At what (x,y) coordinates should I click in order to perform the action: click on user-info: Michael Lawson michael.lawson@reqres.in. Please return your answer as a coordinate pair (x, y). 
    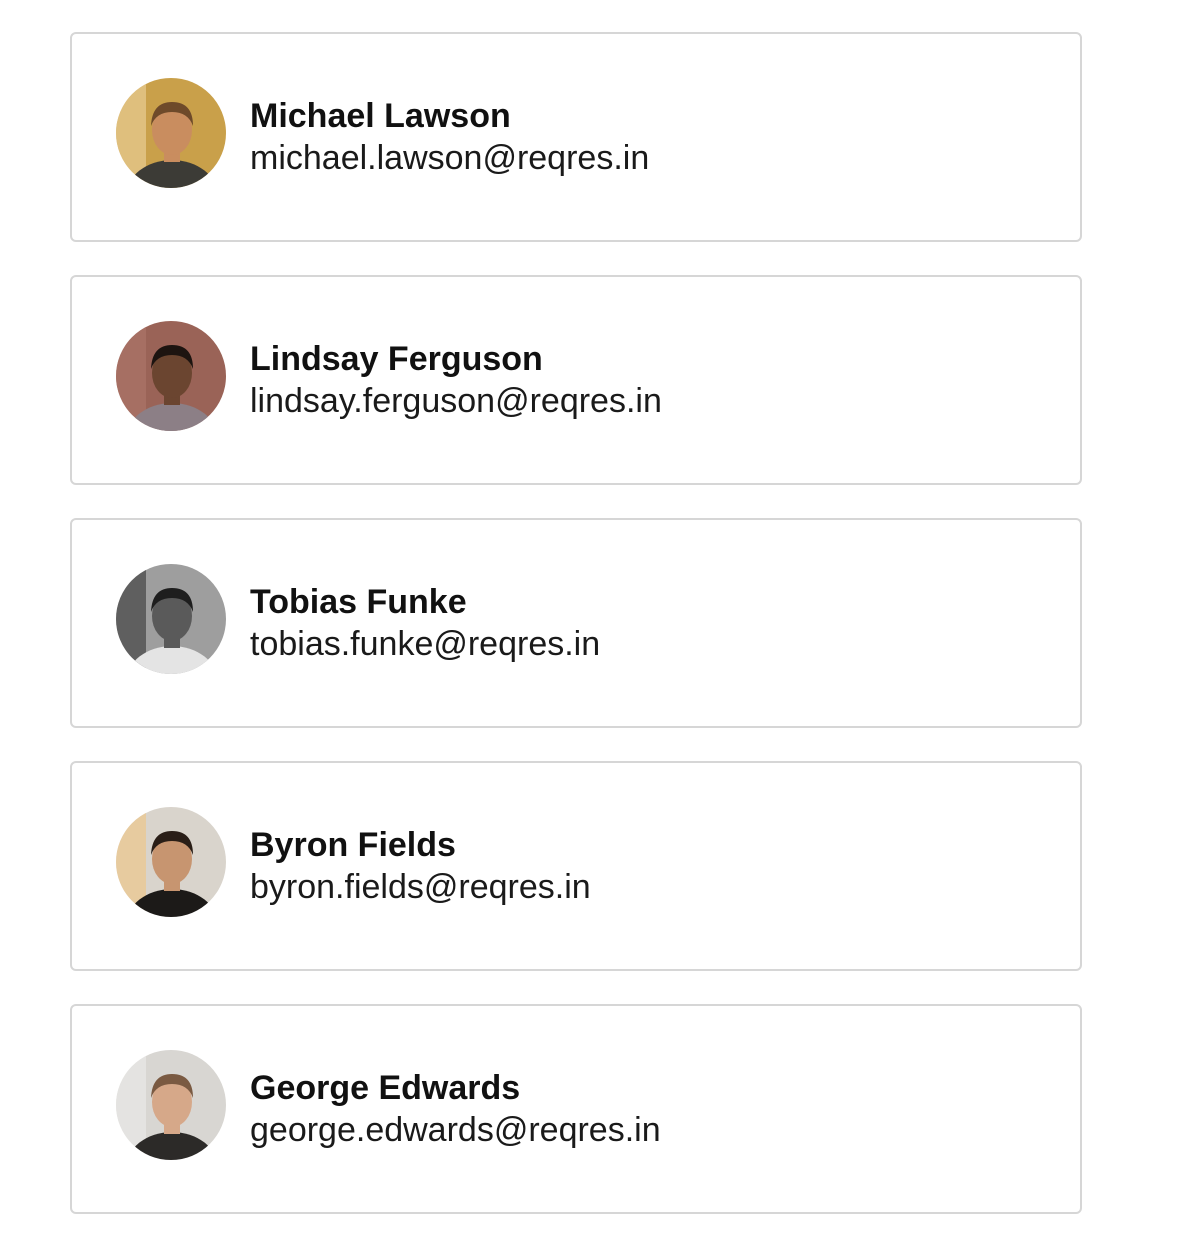
    Looking at the image, I should click on (449, 138).